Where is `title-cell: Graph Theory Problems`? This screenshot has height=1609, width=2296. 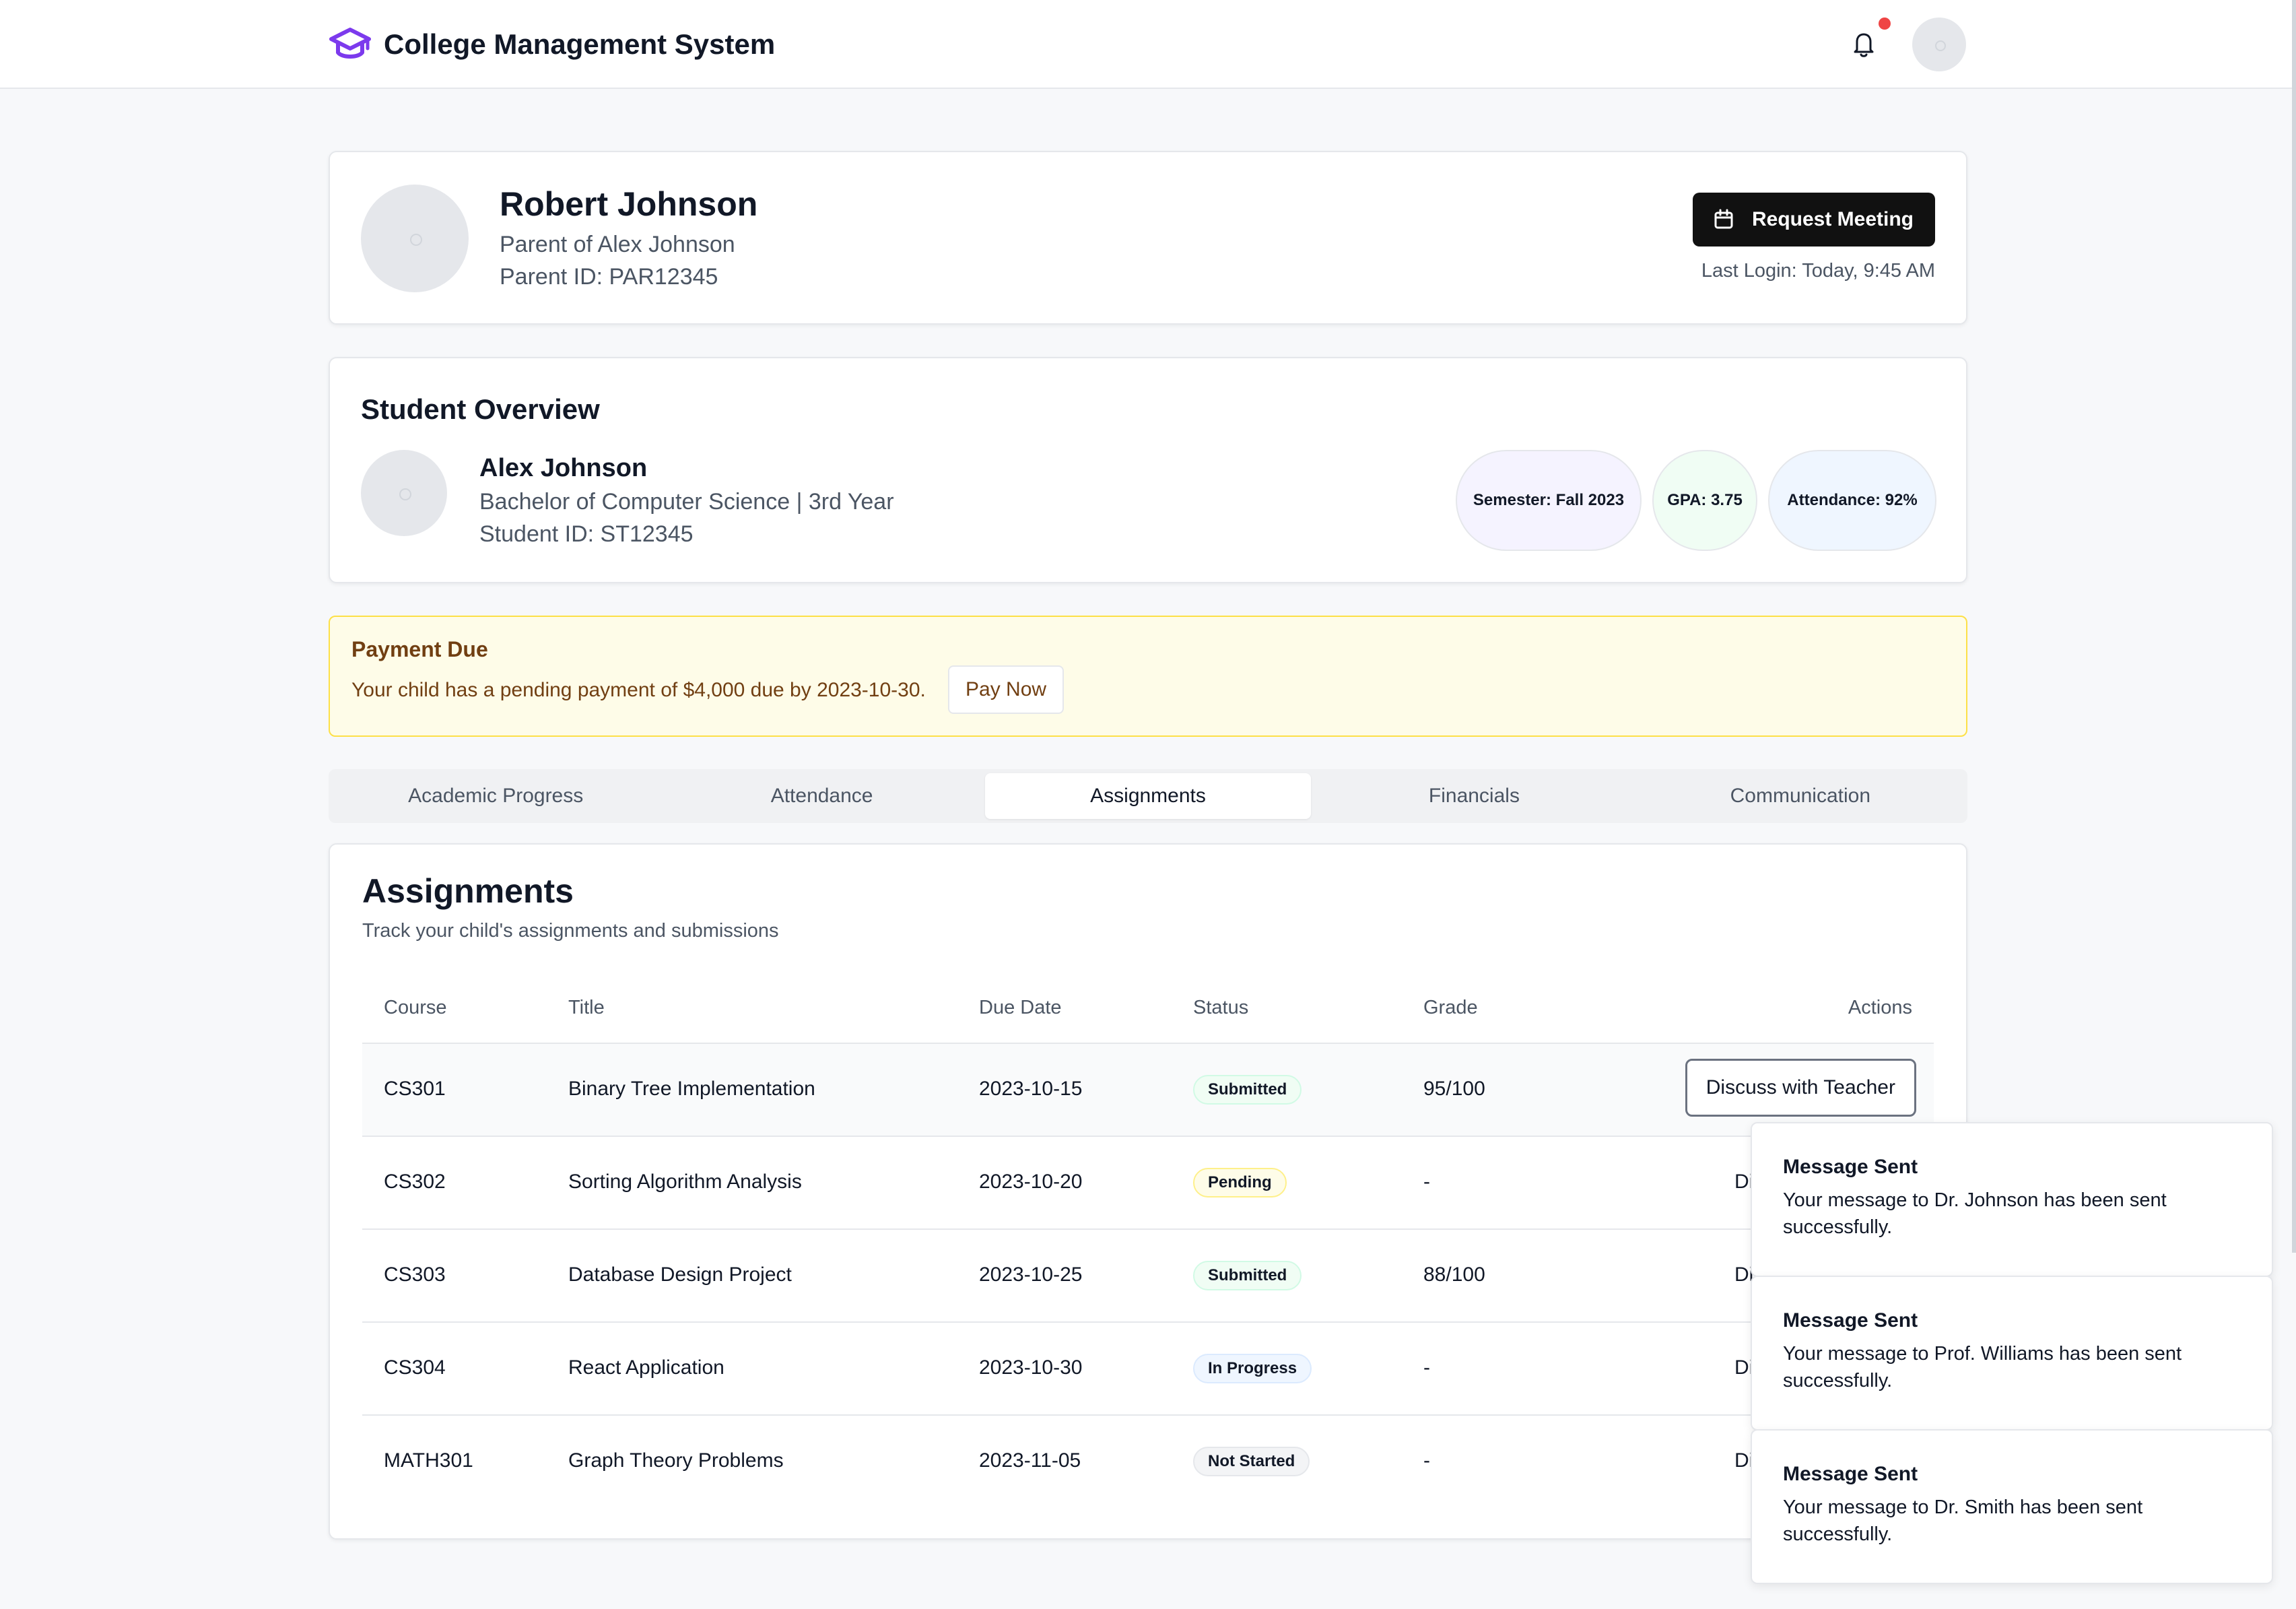 title-cell: Graph Theory Problems is located at coordinates (676, 1460).